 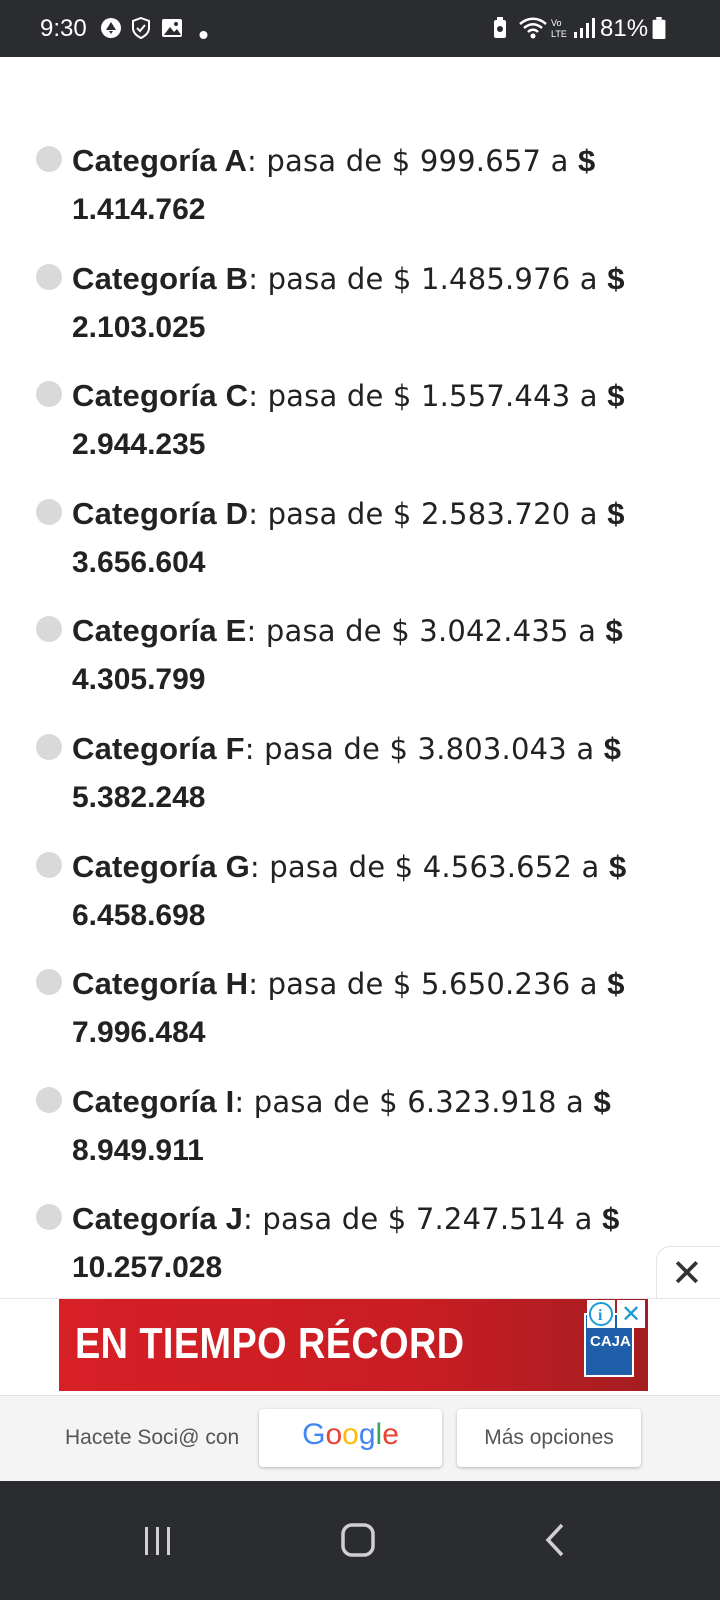 I want to click on category-change-text: : pasa de $ 5.650.236 a, so click(x=428, y=984).